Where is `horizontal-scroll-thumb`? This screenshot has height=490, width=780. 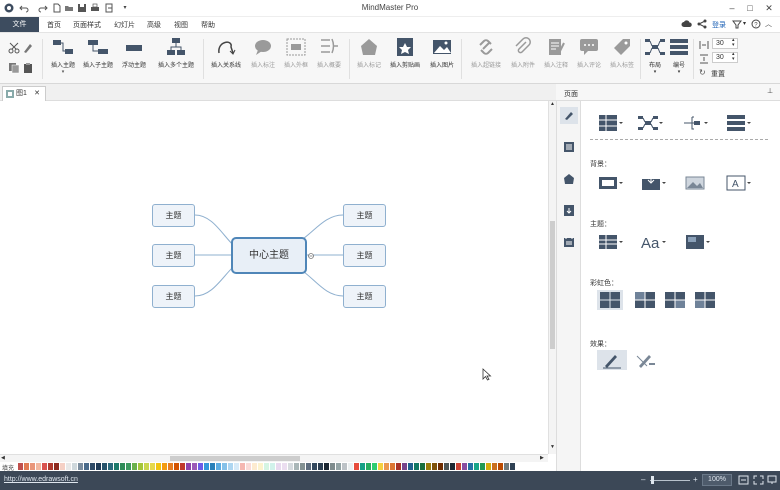 horizontal-scroll-thumb is located at coordinates (235, 458).